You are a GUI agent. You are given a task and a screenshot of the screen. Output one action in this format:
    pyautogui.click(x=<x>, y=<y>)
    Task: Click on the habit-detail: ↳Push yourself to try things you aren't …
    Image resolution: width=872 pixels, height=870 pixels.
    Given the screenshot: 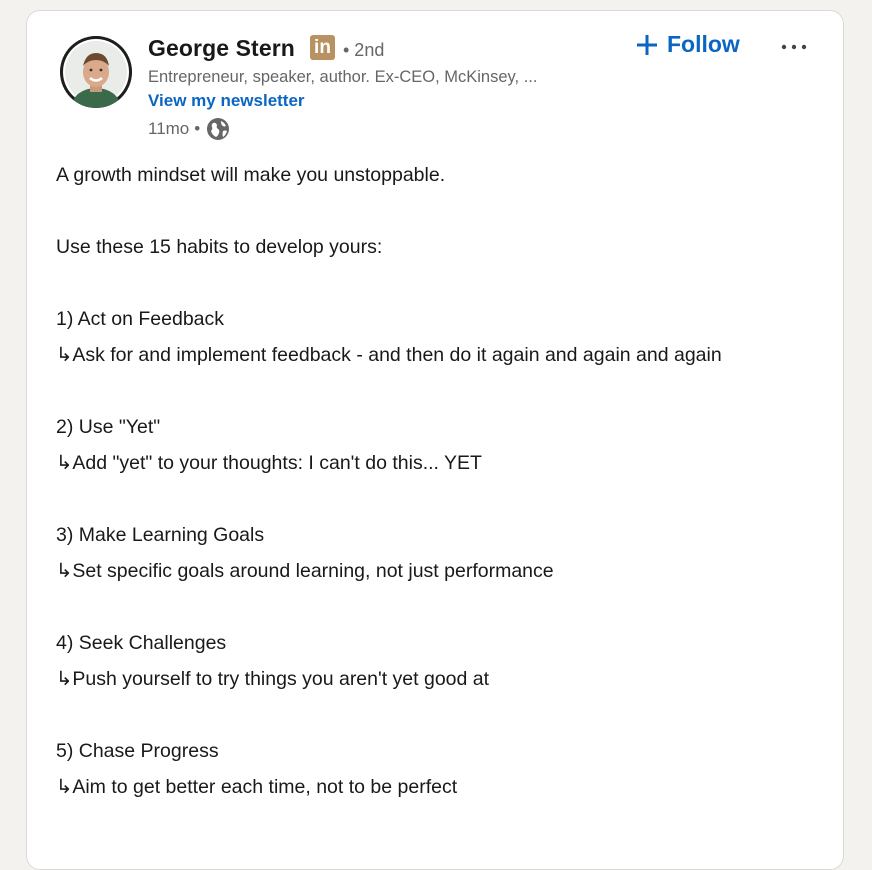 What is the action you would take?
    pyautogui.click(x=273, y=679)
    